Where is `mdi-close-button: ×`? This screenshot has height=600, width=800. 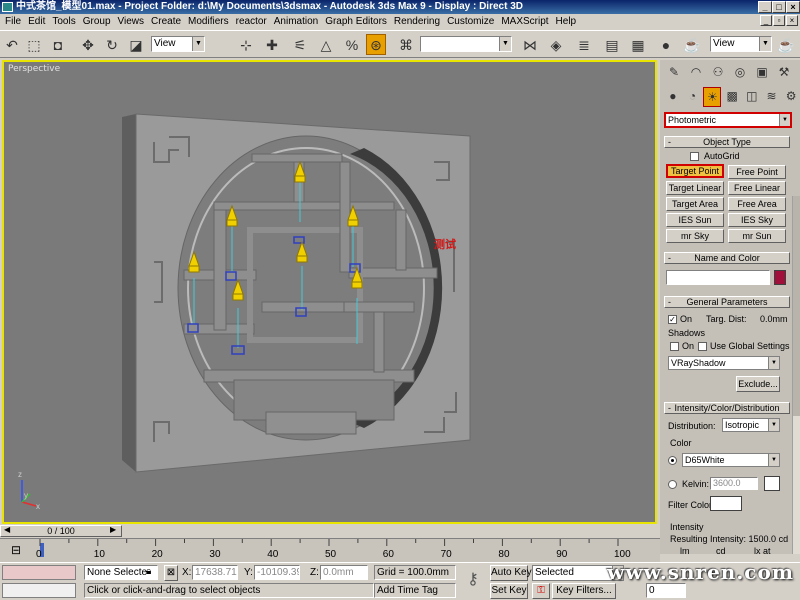 mdi-close-button: × is located at coordinates (792, 20).